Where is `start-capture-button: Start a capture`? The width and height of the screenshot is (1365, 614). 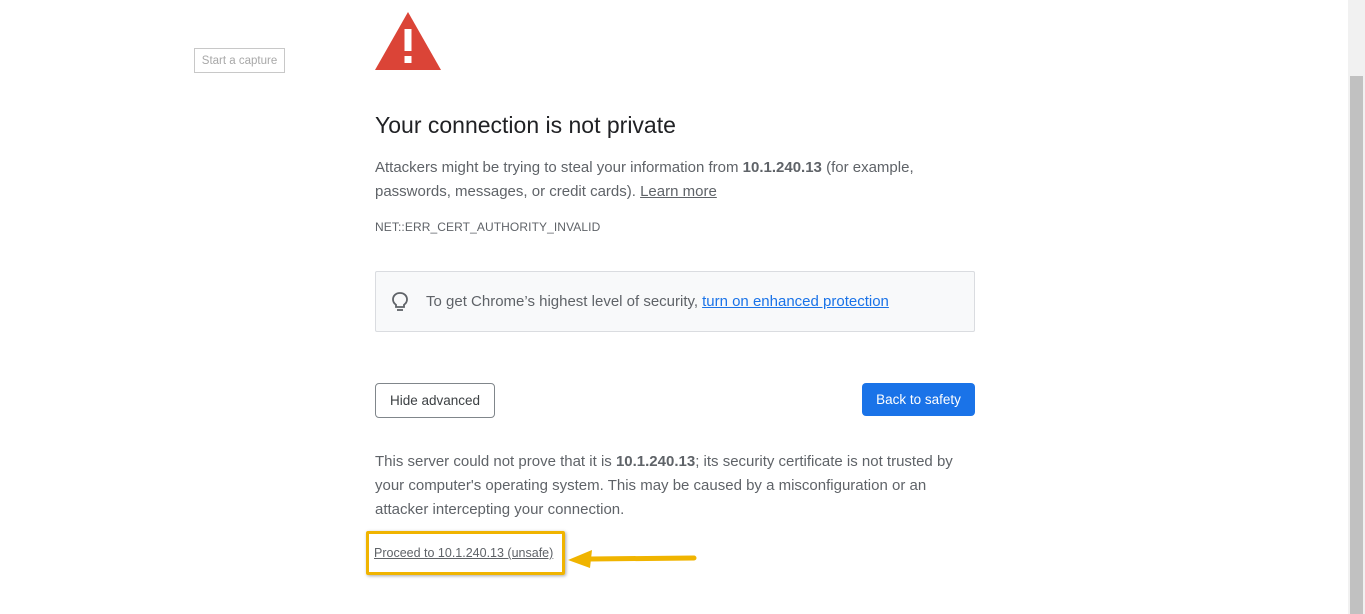
start-capture-button: Start a capture is located at coordinates (239, 60).